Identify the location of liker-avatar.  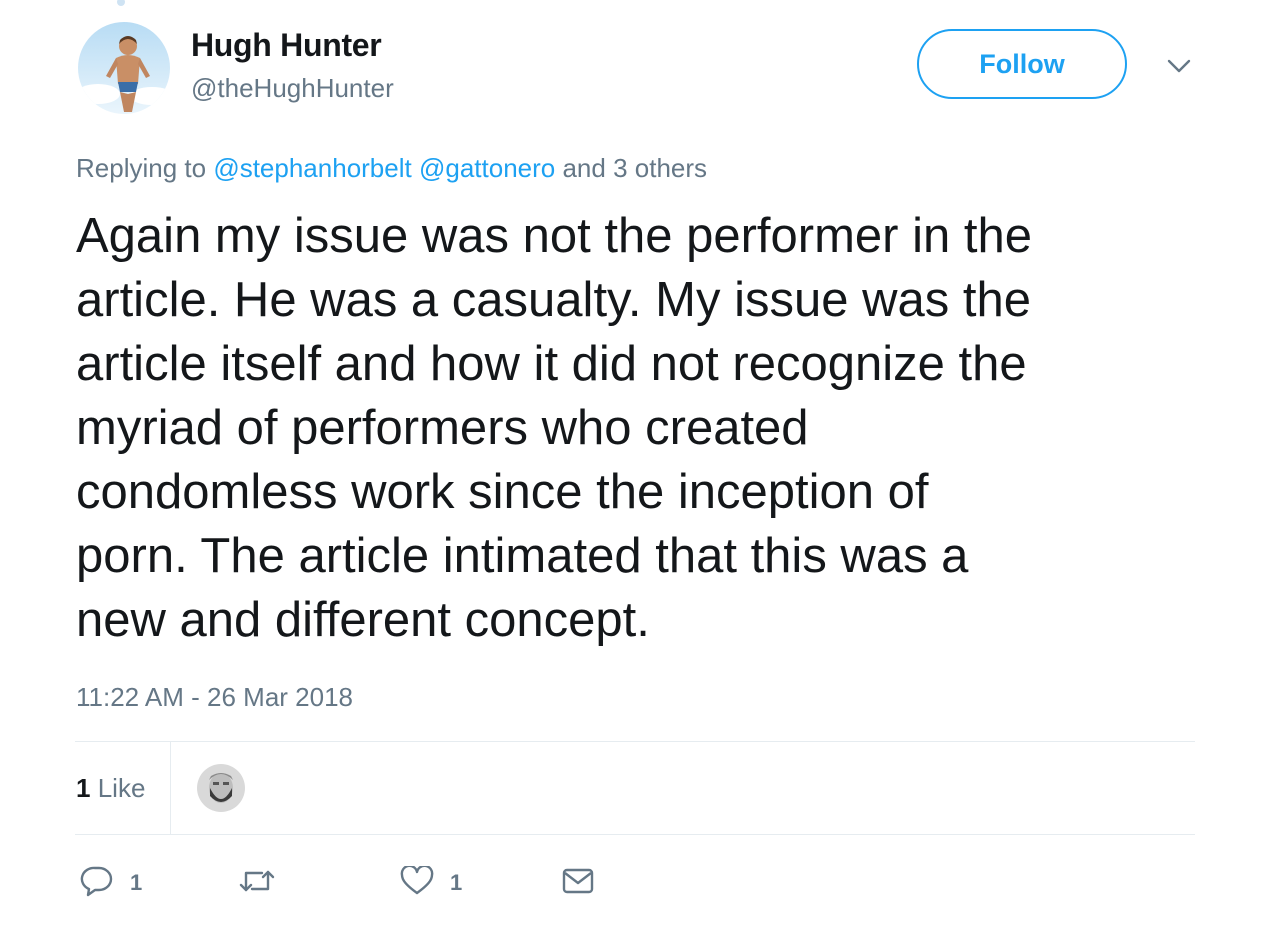
(221, 788).